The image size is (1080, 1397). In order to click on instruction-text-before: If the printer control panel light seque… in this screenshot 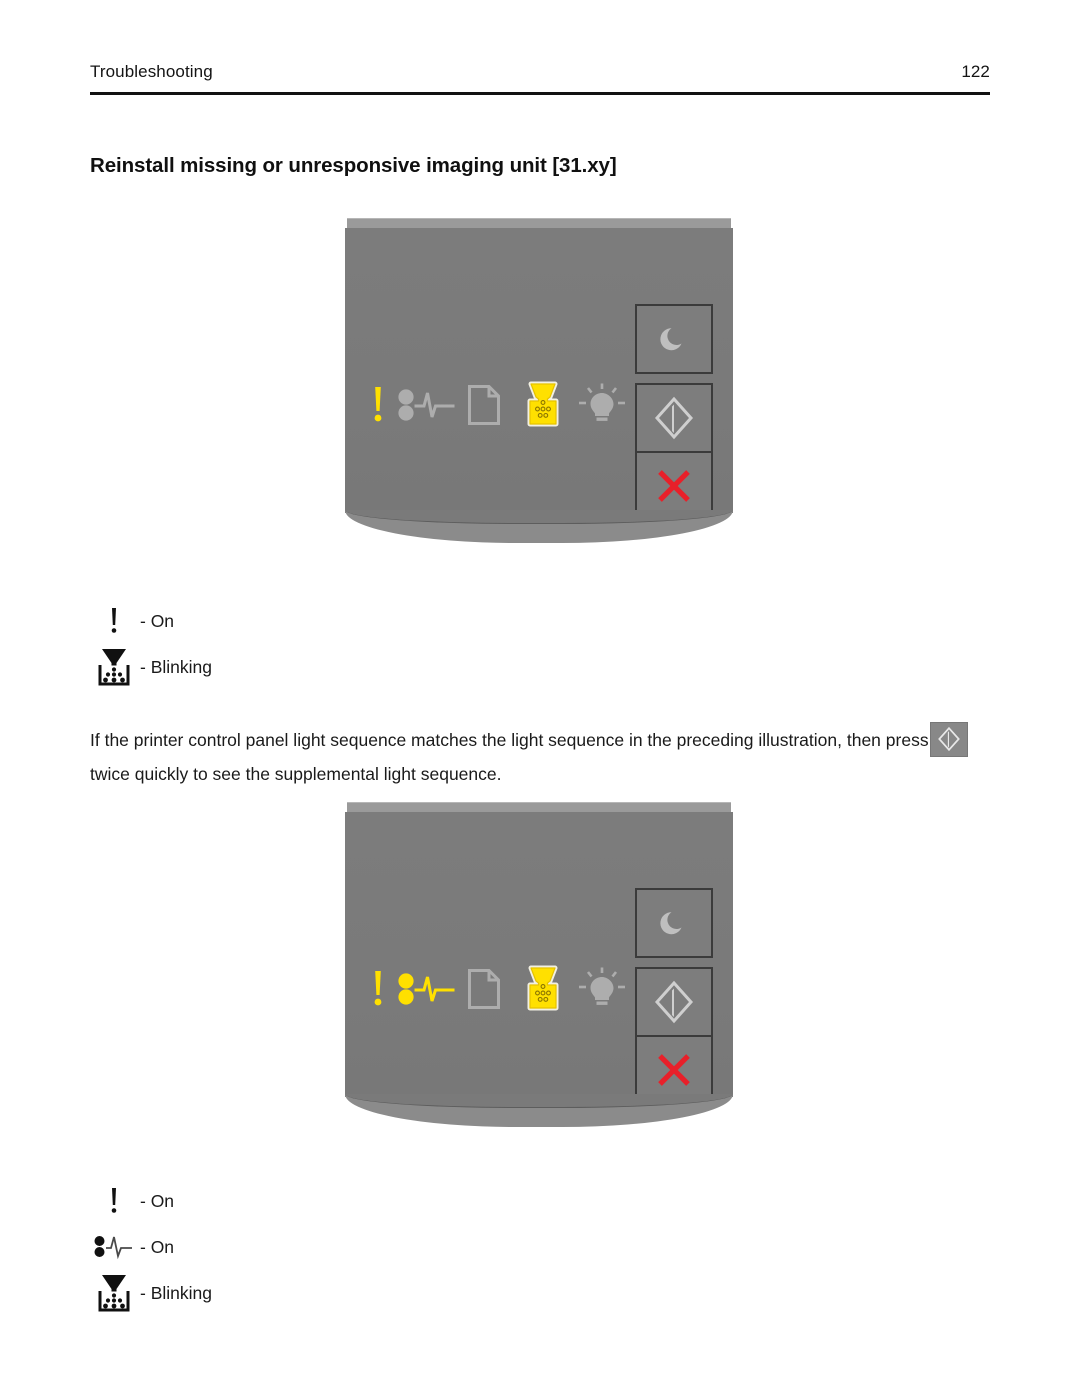, I will do `click(509, 739)`.